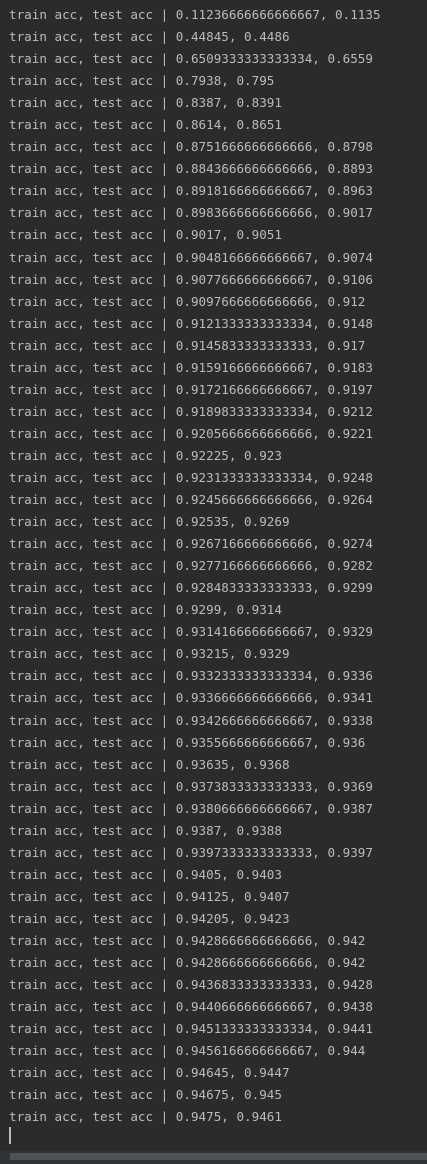 This screenshot has height=1164, width=427. Describe the element at coordinates (145, 874) in the screenshot. I see `output-line: train acc, test acc | 0.9405, 0.9403` at that location.